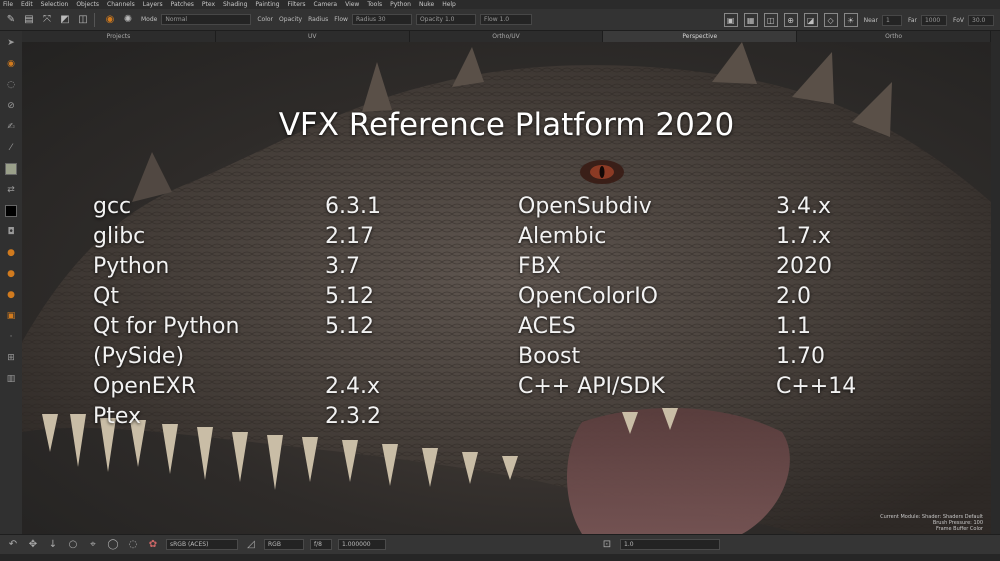 This screenshot has width=1000, height=561. What do you see at coordinates (750, 20) in the screenshot?
I see `grid-icon: ▦` at bounding box center [750, 20].